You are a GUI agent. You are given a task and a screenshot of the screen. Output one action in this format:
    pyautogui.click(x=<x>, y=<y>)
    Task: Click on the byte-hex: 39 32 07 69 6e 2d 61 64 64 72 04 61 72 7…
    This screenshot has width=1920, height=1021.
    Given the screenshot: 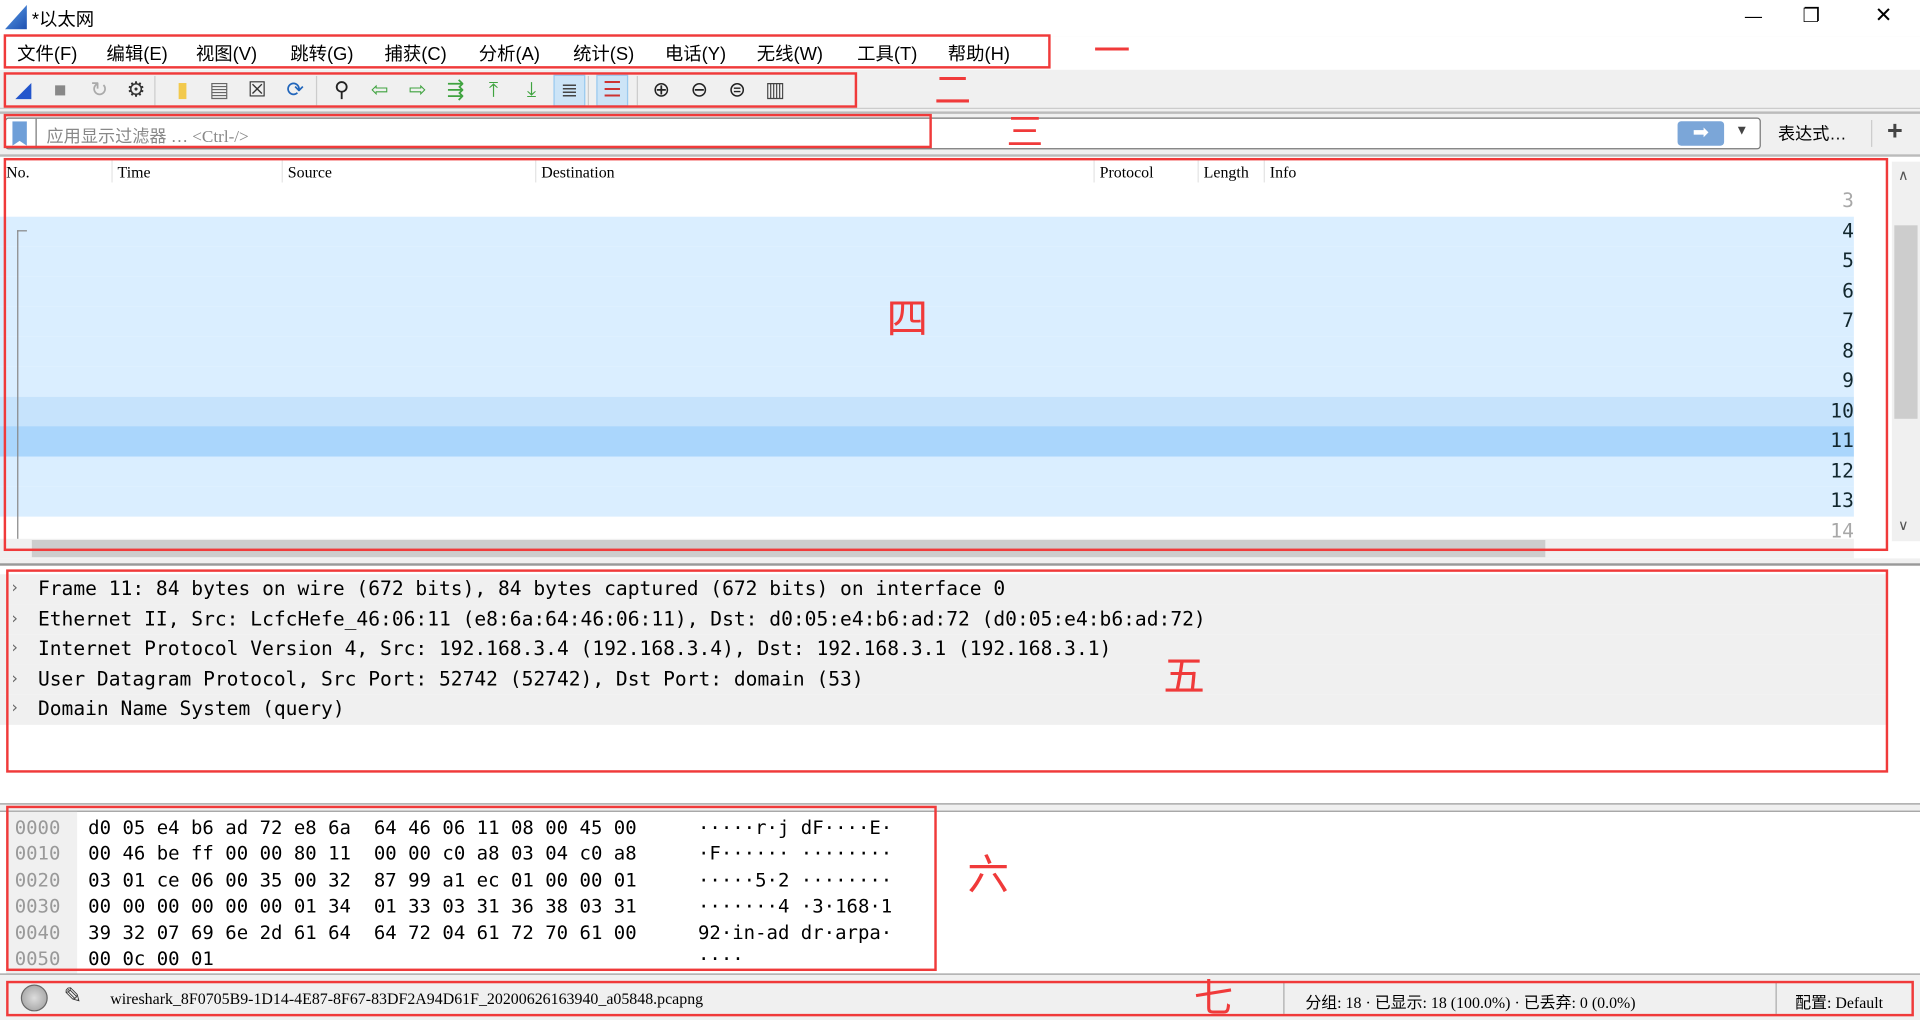 What is the action you would take?
    pyautogui.click(x=362, y=933)
    